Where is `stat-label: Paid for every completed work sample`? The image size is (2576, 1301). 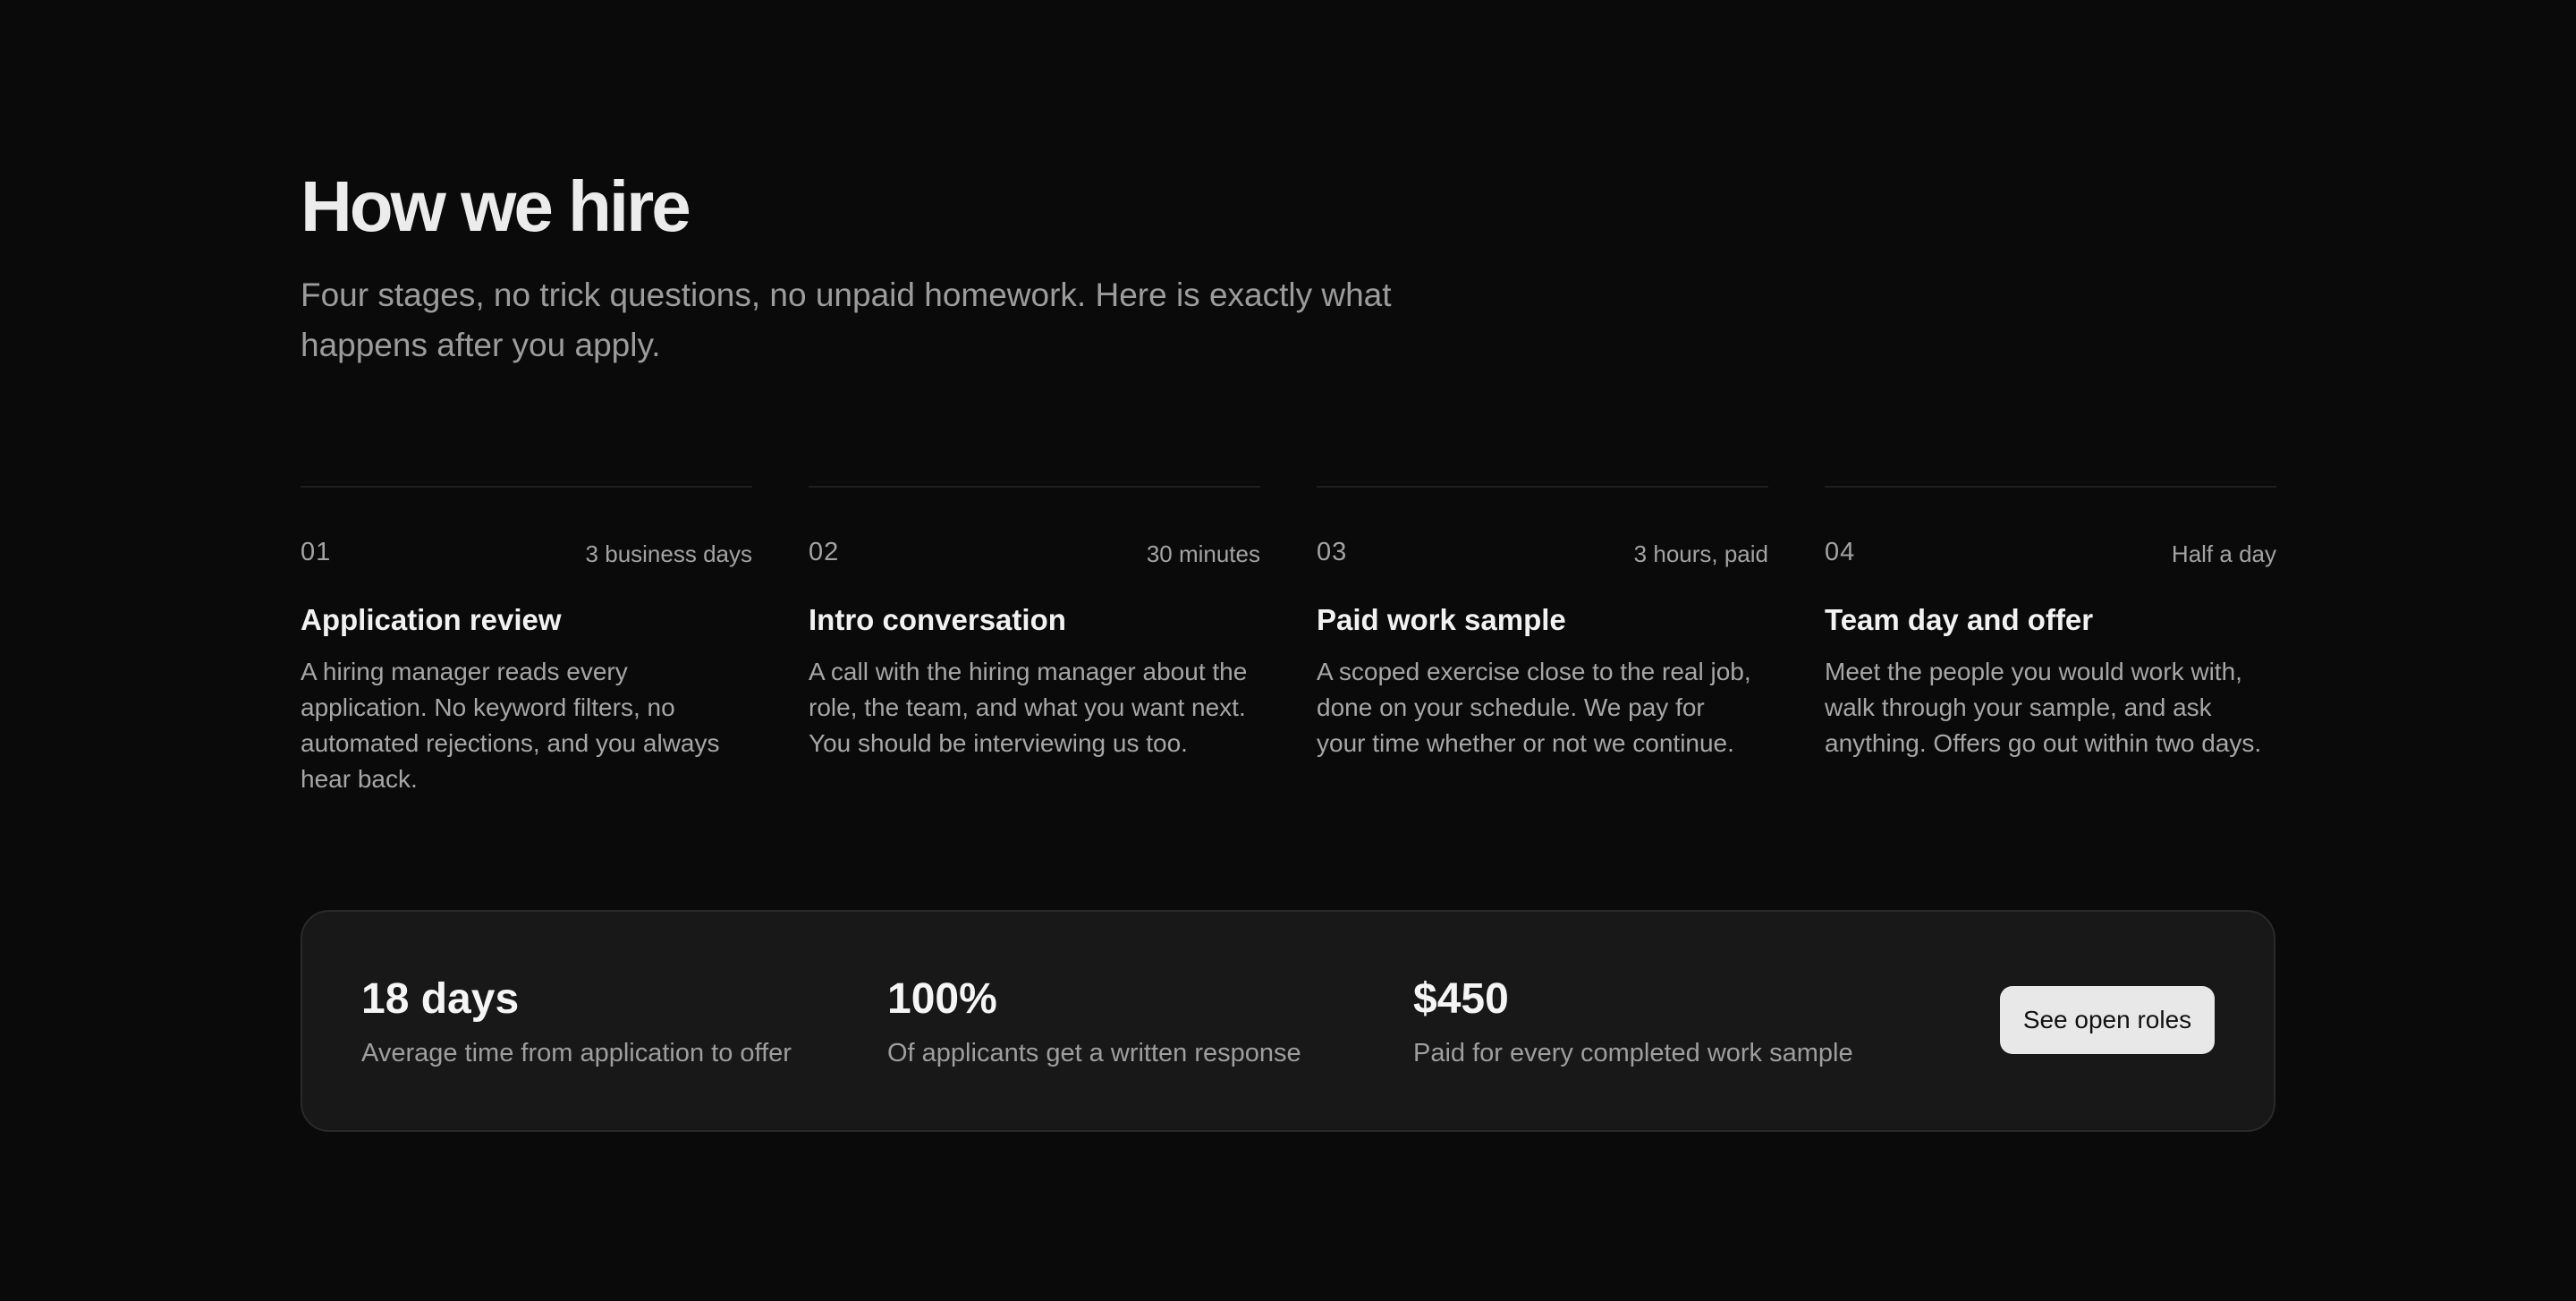 stat-label: Paid for every completed work sample is located at coordinates (1633, 1053).